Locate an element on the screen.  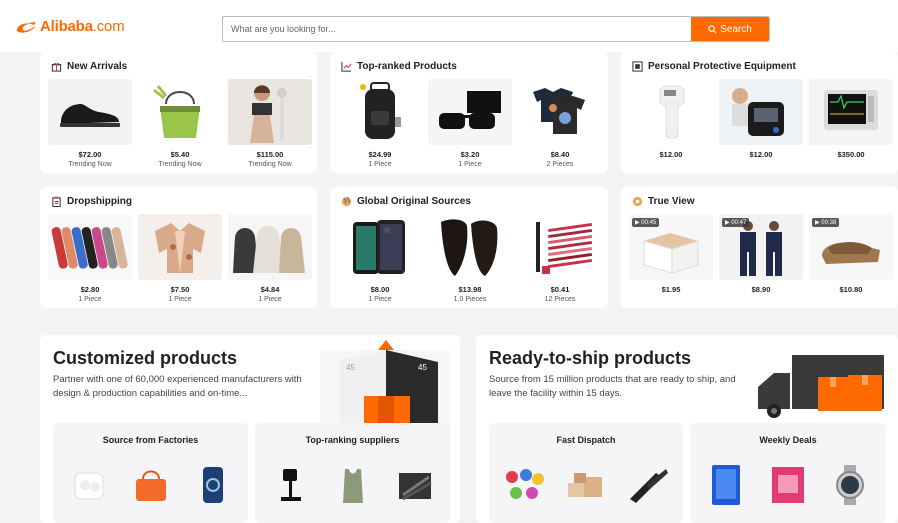
product-image-kimono is located at coordinates (180, 247).